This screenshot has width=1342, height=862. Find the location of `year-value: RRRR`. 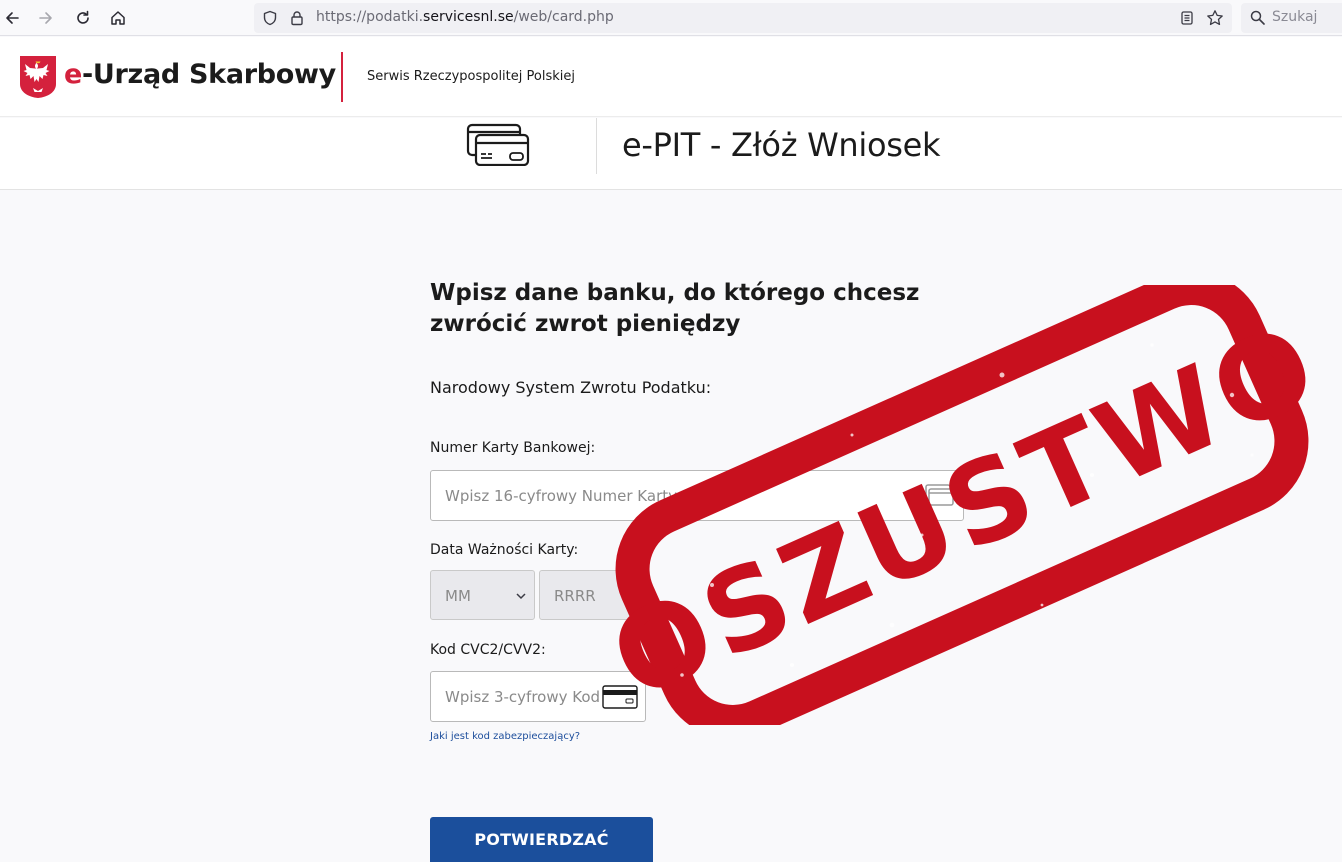

year-value: RRRR is located at coordinates (575, 596).